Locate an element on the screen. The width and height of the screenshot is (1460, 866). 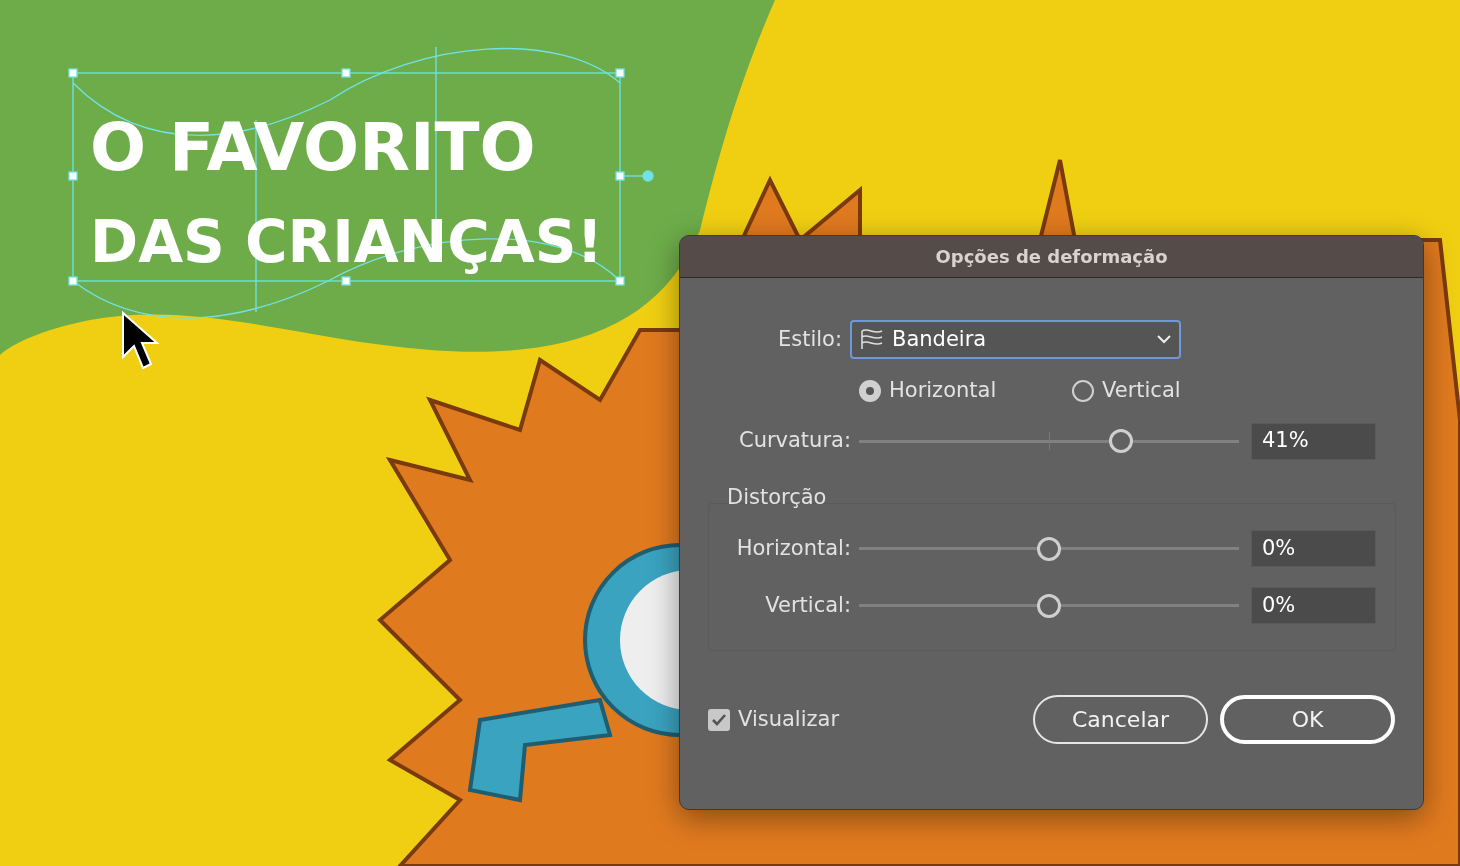
cancel-button: Cancelar is located at coordinates (1120, 719).